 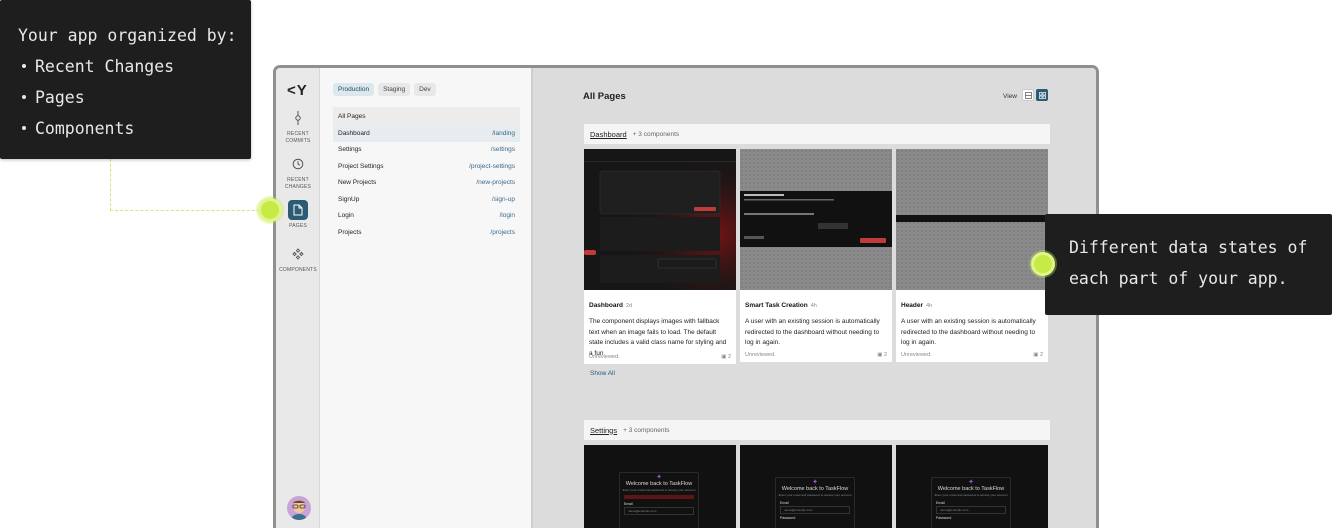 What do you see at coordinates (1010, 96) in the screenshot?
I see `view-label: View` at bounding box center [1010, 96].